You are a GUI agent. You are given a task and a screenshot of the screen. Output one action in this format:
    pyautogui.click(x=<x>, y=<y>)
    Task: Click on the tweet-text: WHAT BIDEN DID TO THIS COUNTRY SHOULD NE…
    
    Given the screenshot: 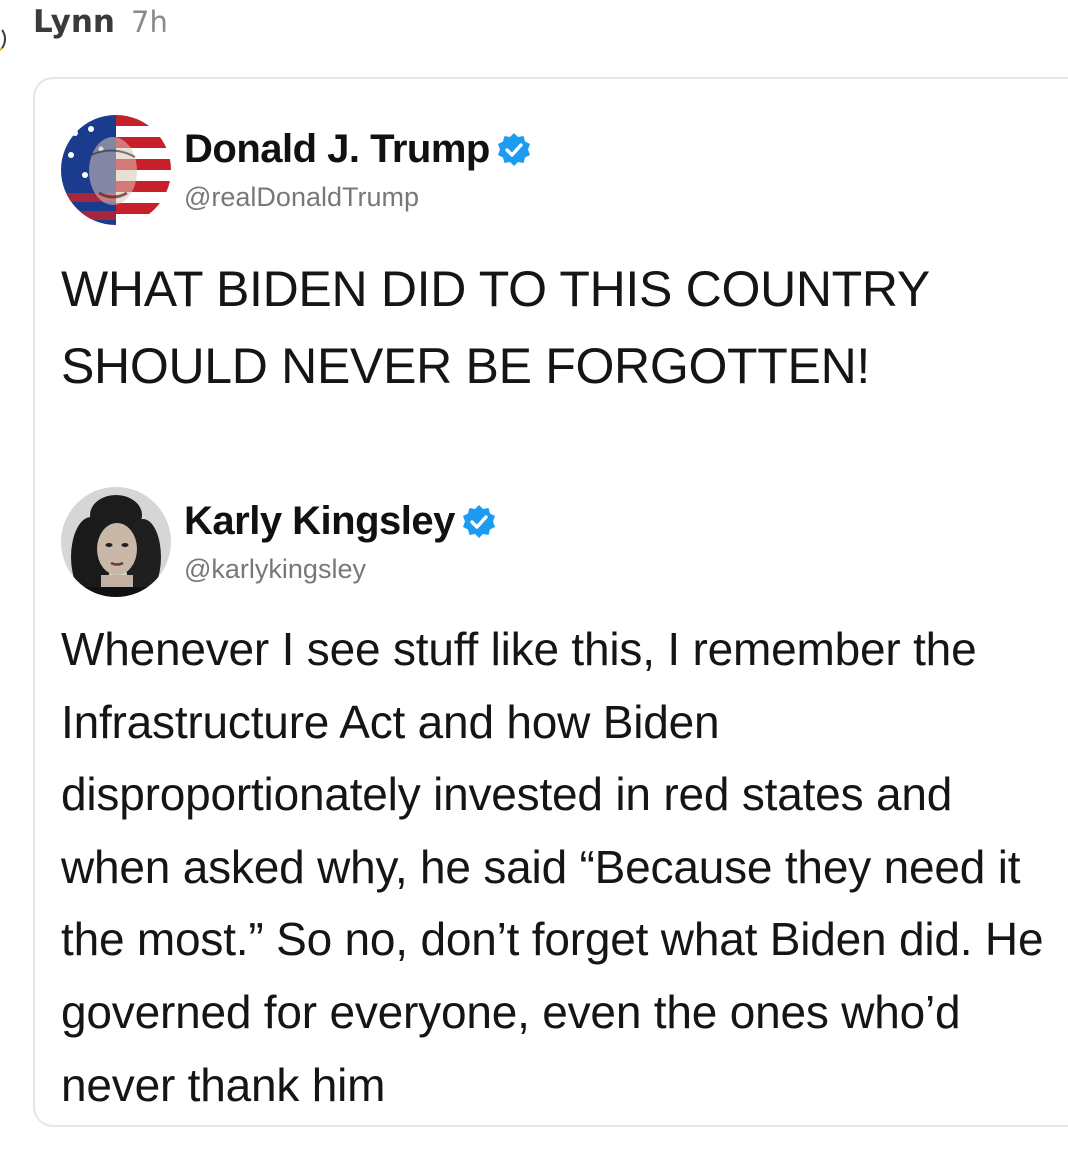 What is the action you would take?
    pyautogui.click(x=495, y=327)
    